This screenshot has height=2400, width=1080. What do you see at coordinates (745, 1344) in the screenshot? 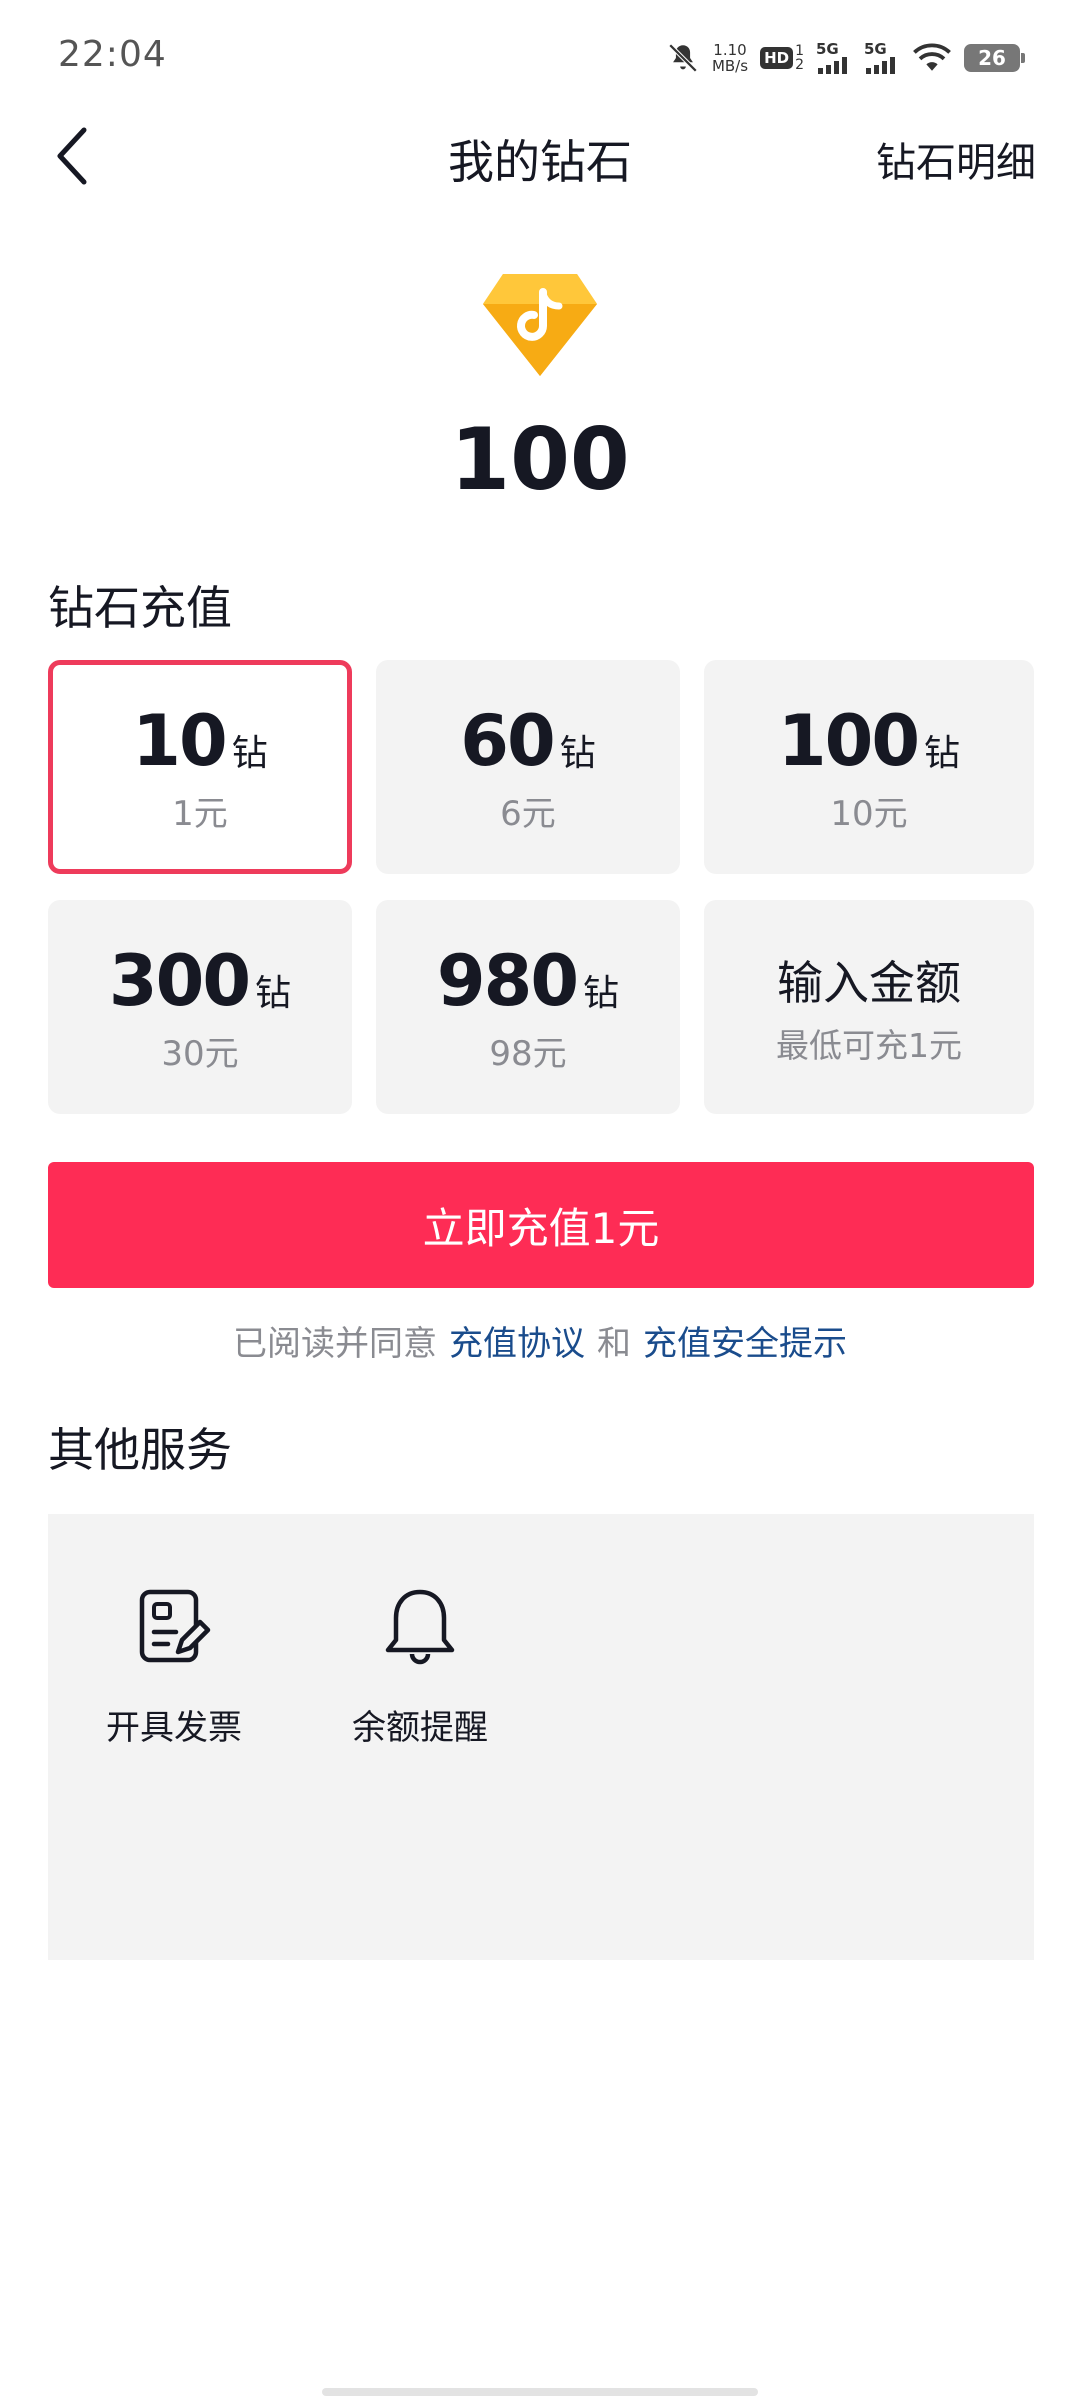
I see `recharge-safety-tips-link: 充值安全提示` at bounding box center [745, 1344].